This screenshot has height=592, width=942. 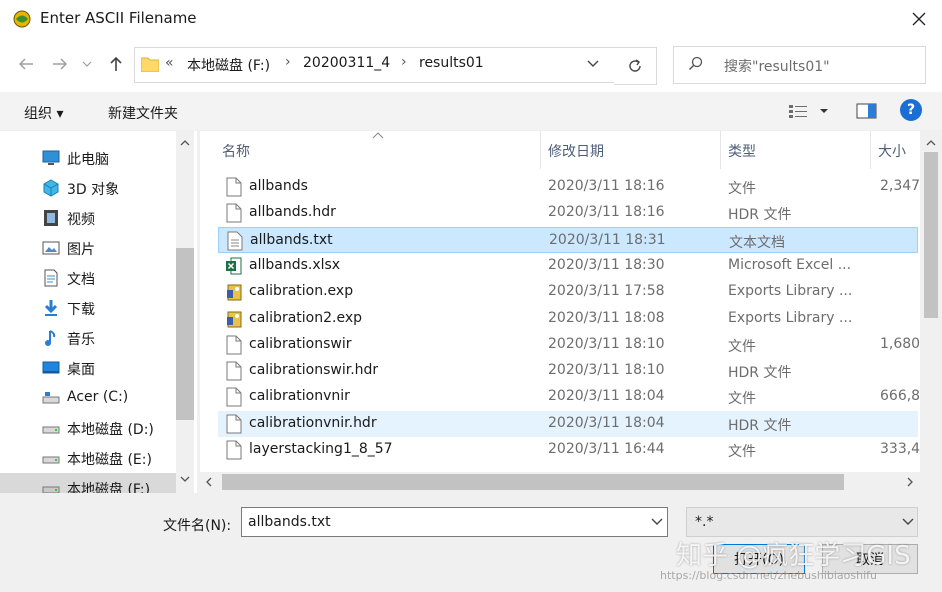 What do you see at coordinates (811, 111) in the screenshot?
I see `view-options-button` at bounding box center [811, 111].